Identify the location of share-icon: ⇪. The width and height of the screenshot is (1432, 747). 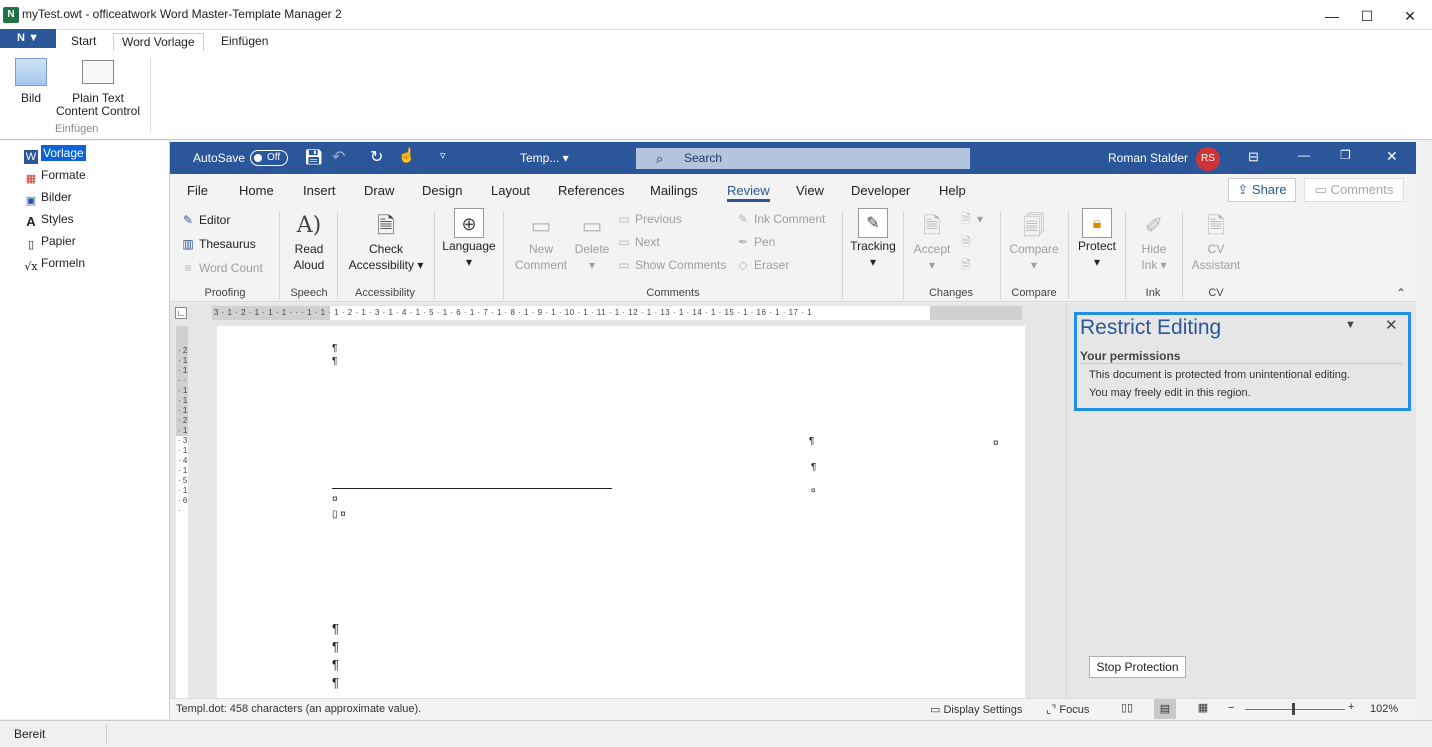
(1243, 189).